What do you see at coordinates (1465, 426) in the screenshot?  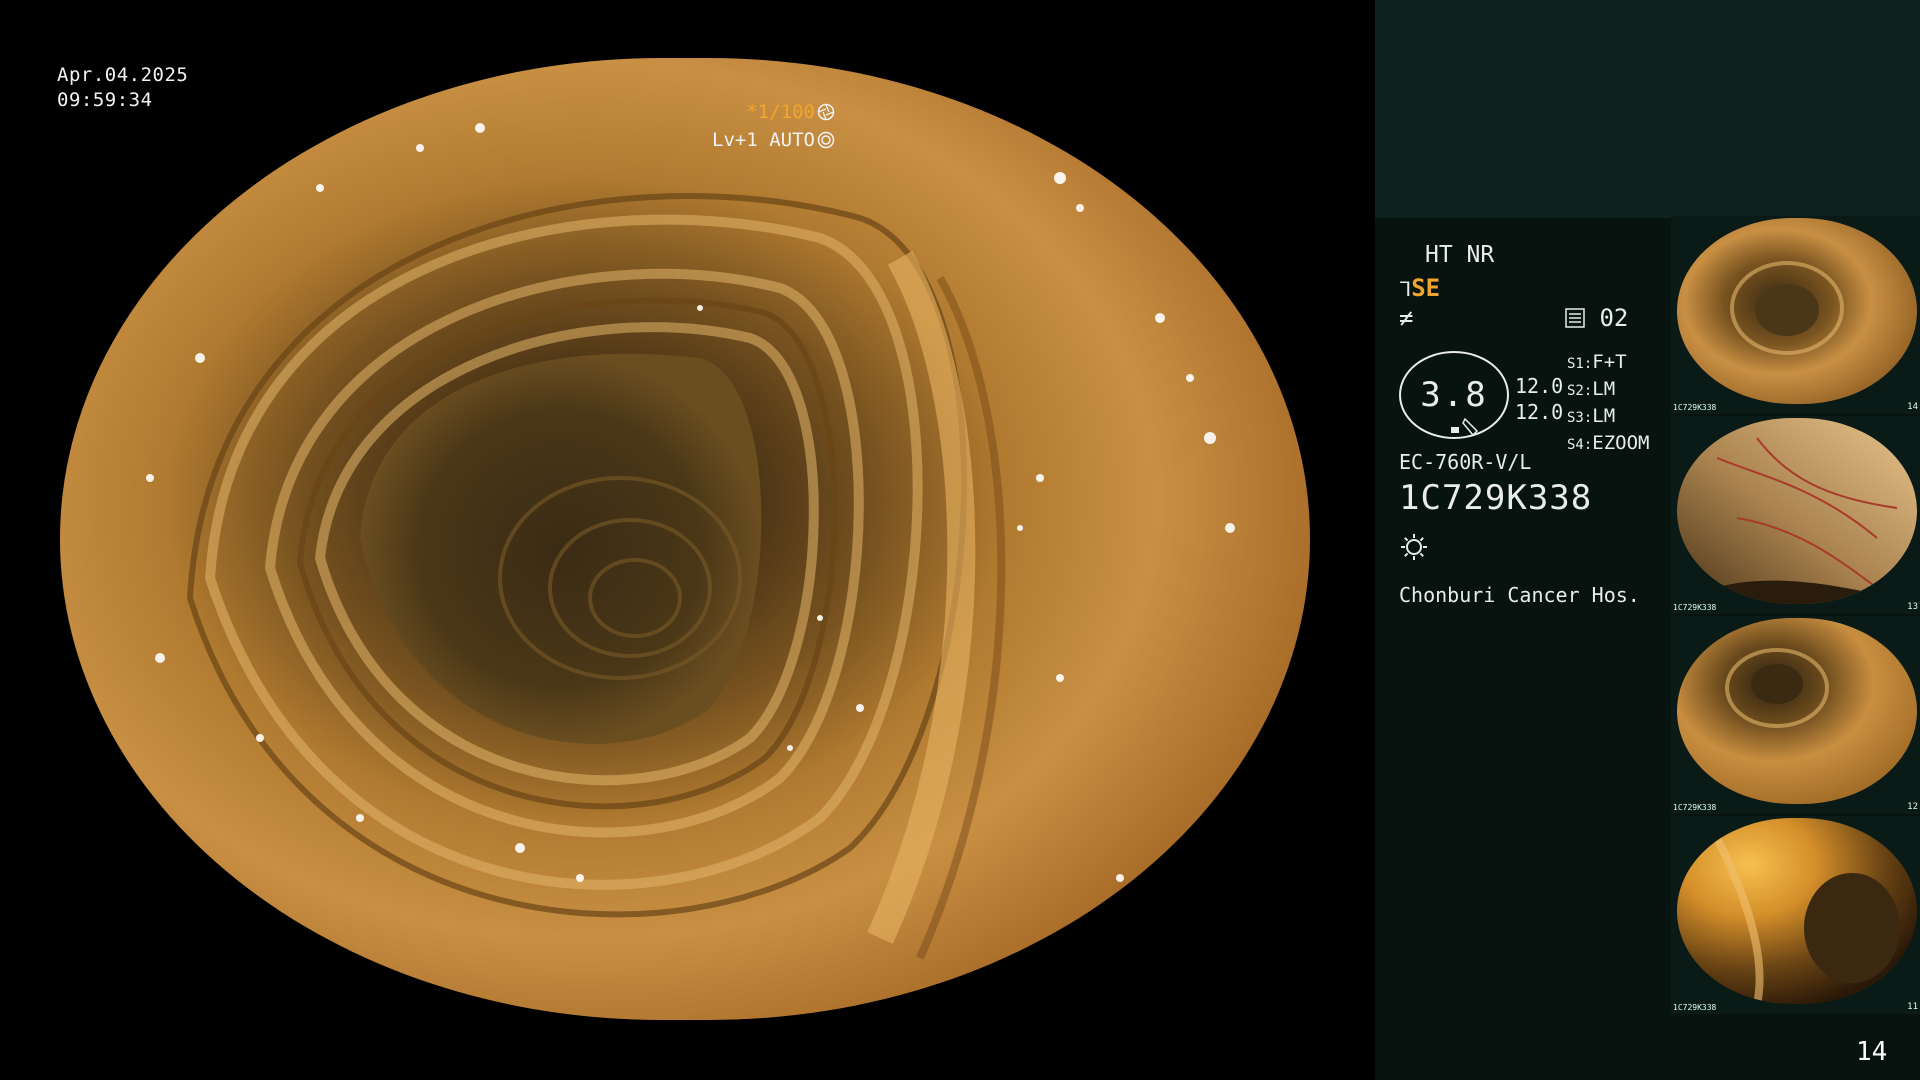 I see `zoom-scale-icon` at bounding box center [1465, 426].